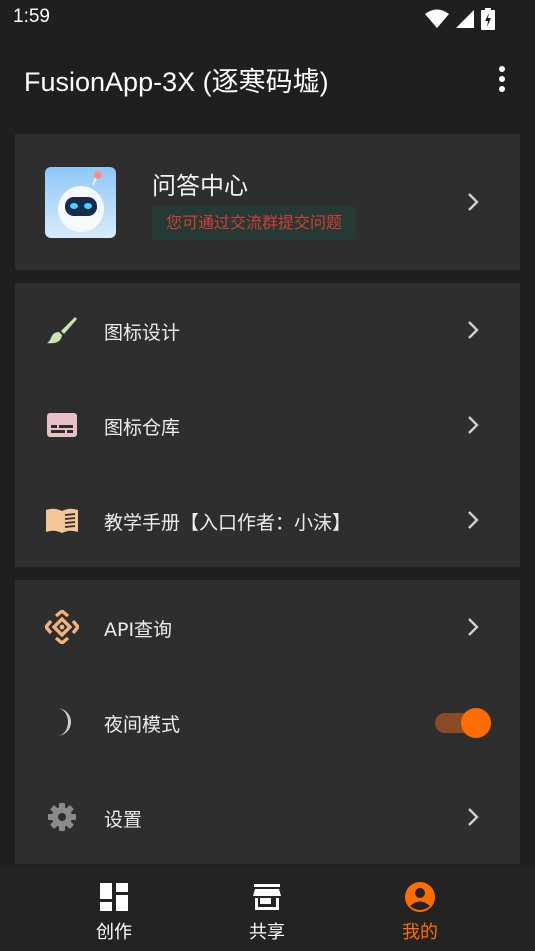 This screenshot has width=535, height=951. I want to click on menu-item-settings: 设置, so click(267, 817).